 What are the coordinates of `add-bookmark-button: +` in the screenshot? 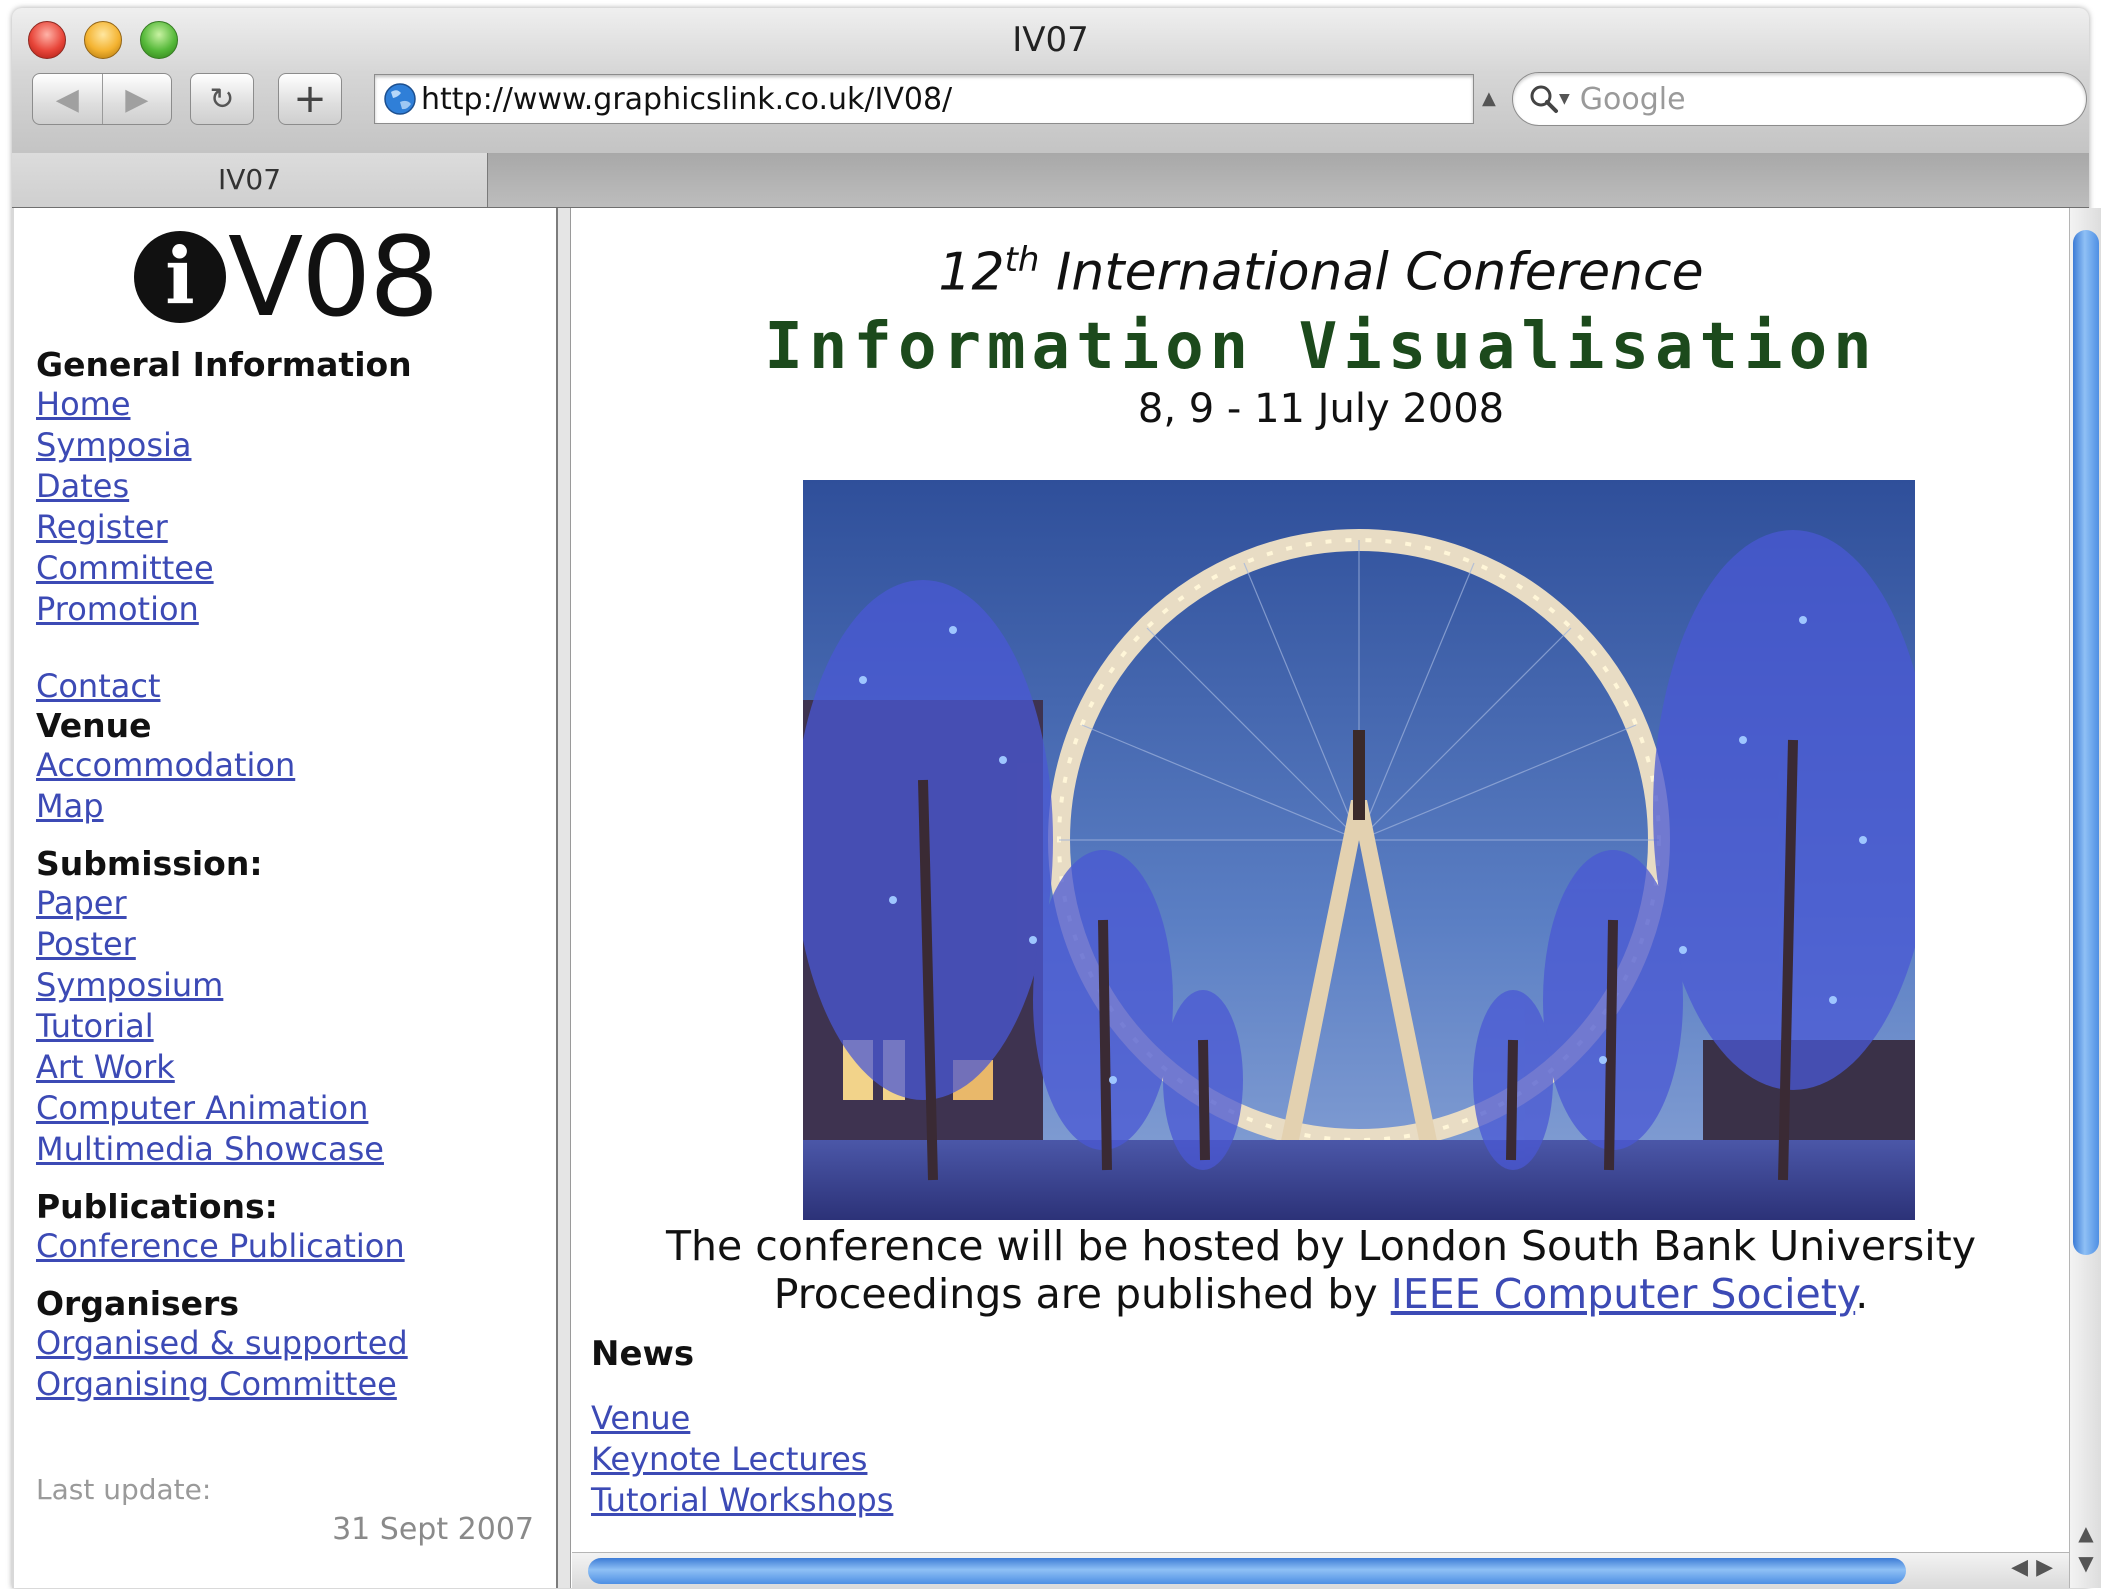 It's located at (310, 99).